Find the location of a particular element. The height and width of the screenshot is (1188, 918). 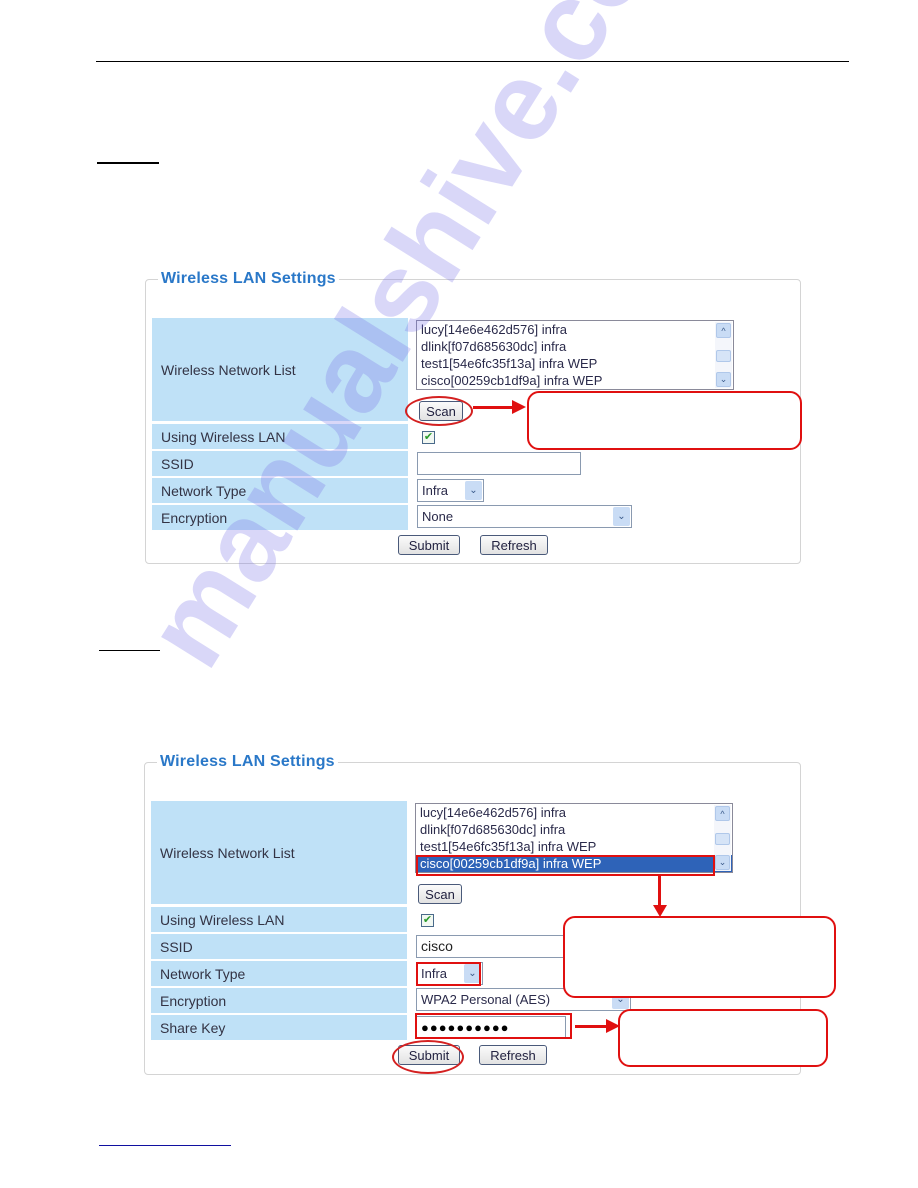

submit-button: Submit is located at coordinates (429, 545).